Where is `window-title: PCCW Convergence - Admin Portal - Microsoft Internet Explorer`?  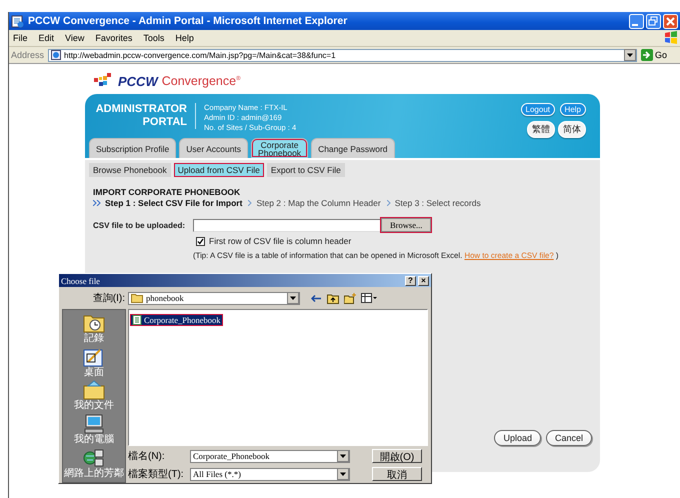
window-title: PCCW Convergence - Admin Portal - Microsoft Internet Explorer is located at coordinates (188, 21).